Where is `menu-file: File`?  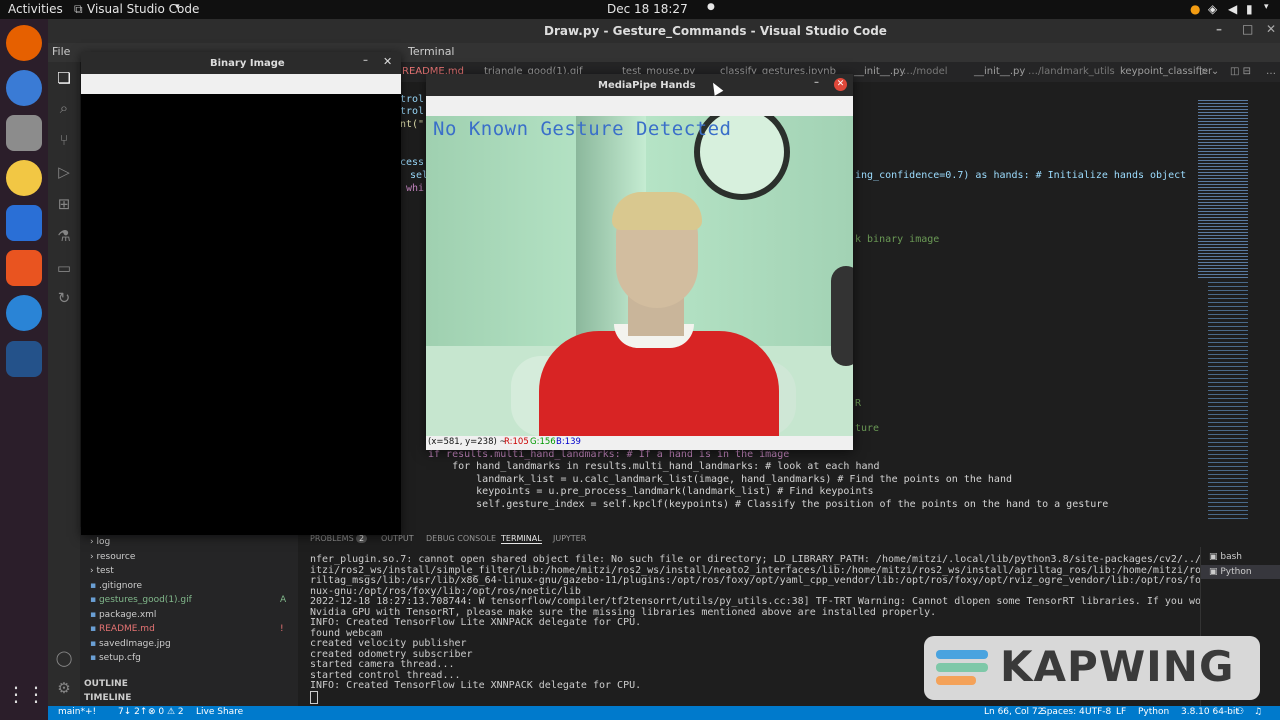
menu-file: File is located at coordinates (61, 51).